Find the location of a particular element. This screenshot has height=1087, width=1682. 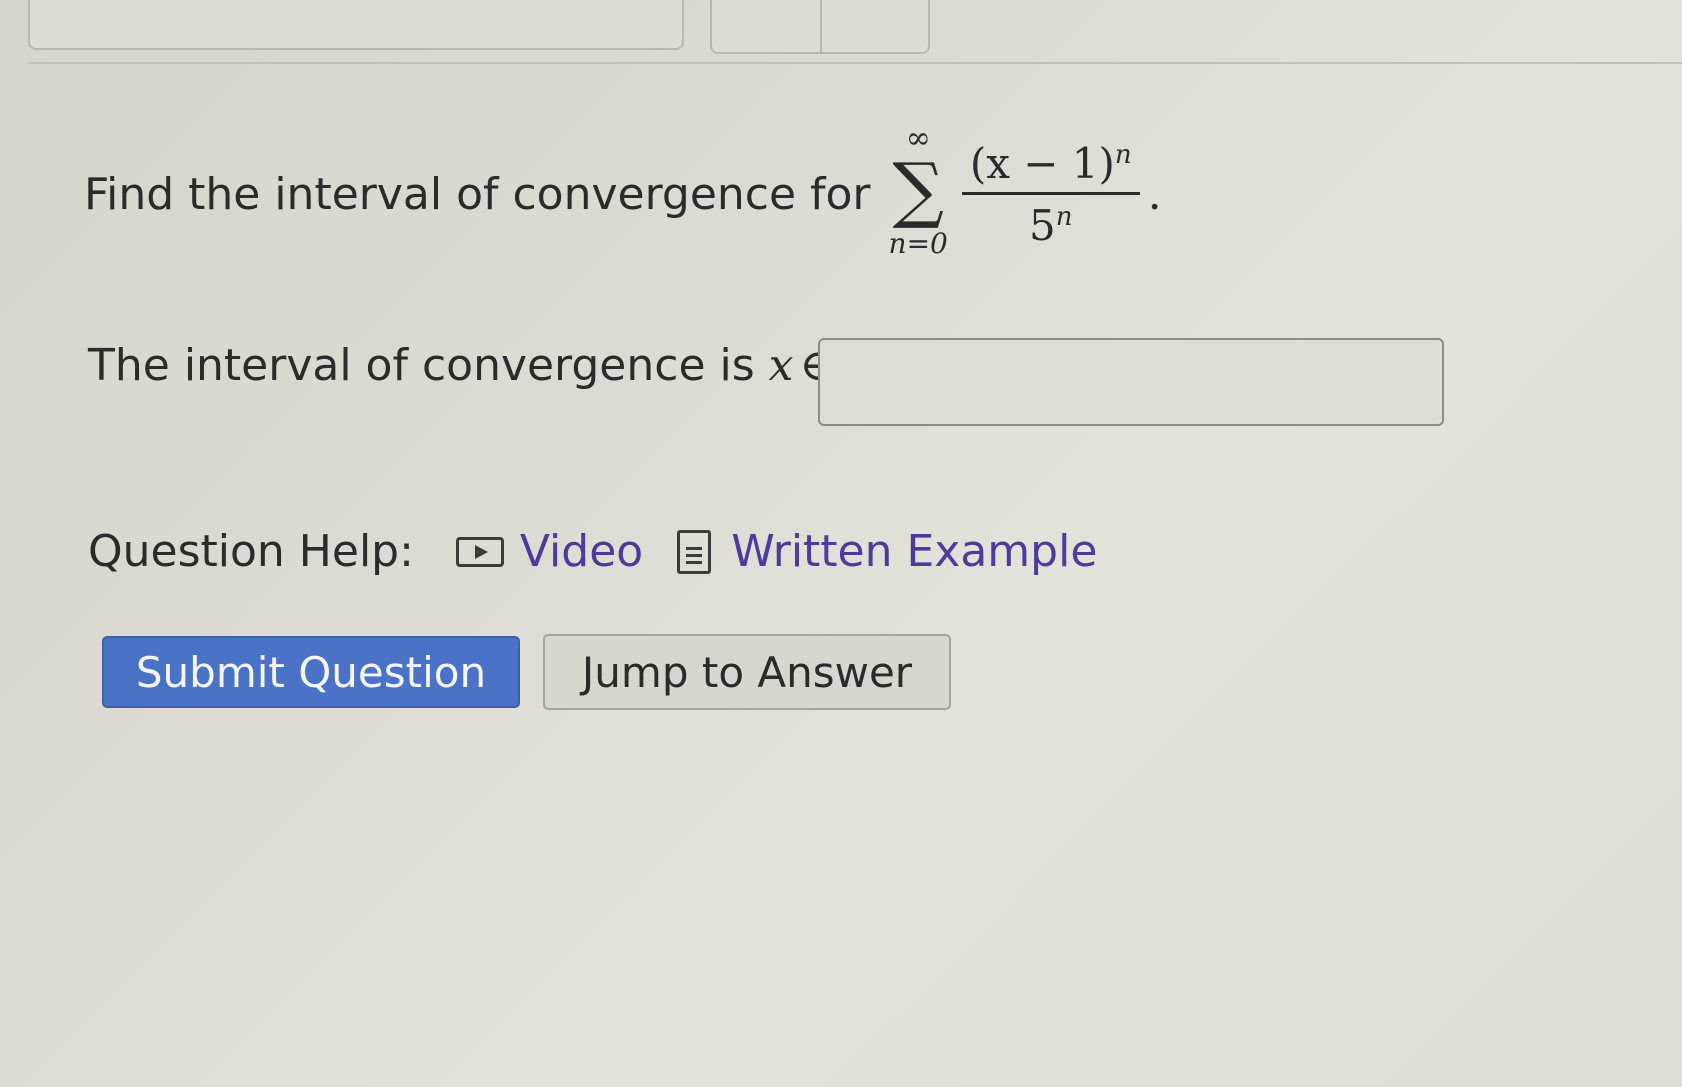

help-label: Question Help: is located at coordinates (251, 551).